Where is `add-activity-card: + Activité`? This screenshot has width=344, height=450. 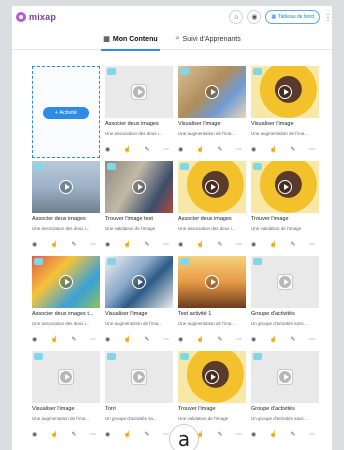 add-activity-card: + Activité is located at coordinates (66, 112).